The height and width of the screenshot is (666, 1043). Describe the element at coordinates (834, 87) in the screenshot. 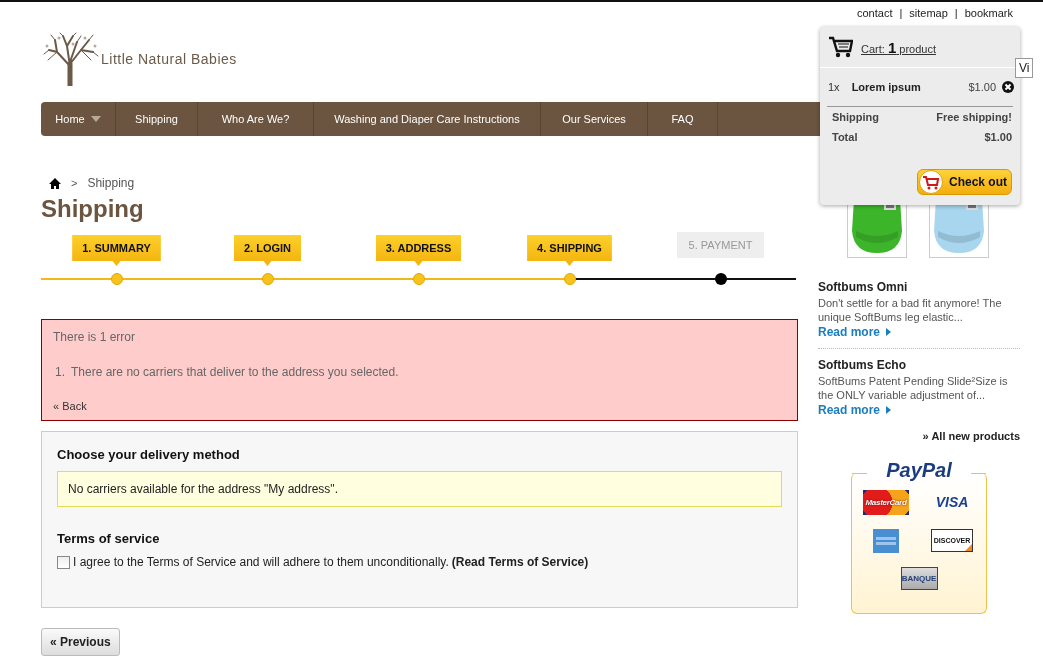

I see `item-quantity: 1x` at that location.